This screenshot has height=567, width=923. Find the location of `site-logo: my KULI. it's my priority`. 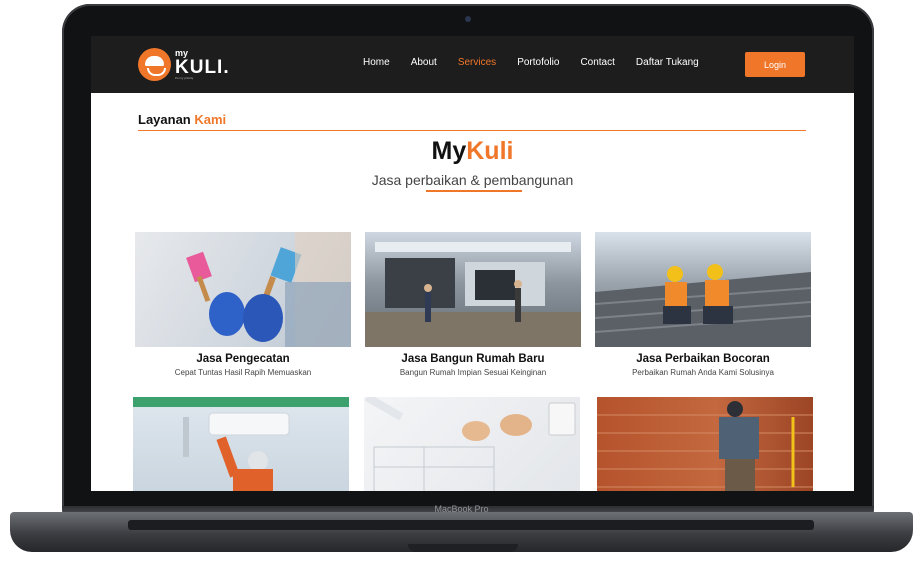

site-logo: my KULI. it's my priority is located at coordinates (184, 64).